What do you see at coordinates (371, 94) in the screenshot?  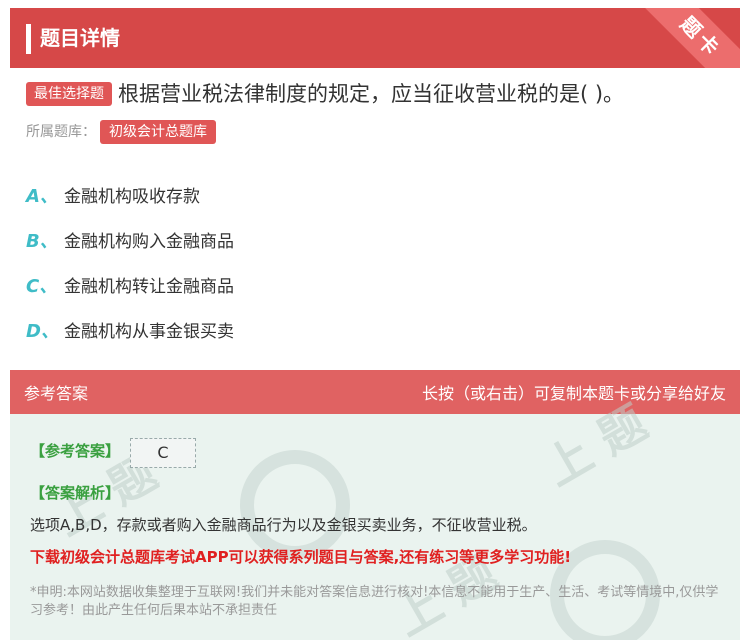 I see `question-text: 根据营业税法律制度的规定，应当征收营业税的是( )。` at bounding box center [371, 94].